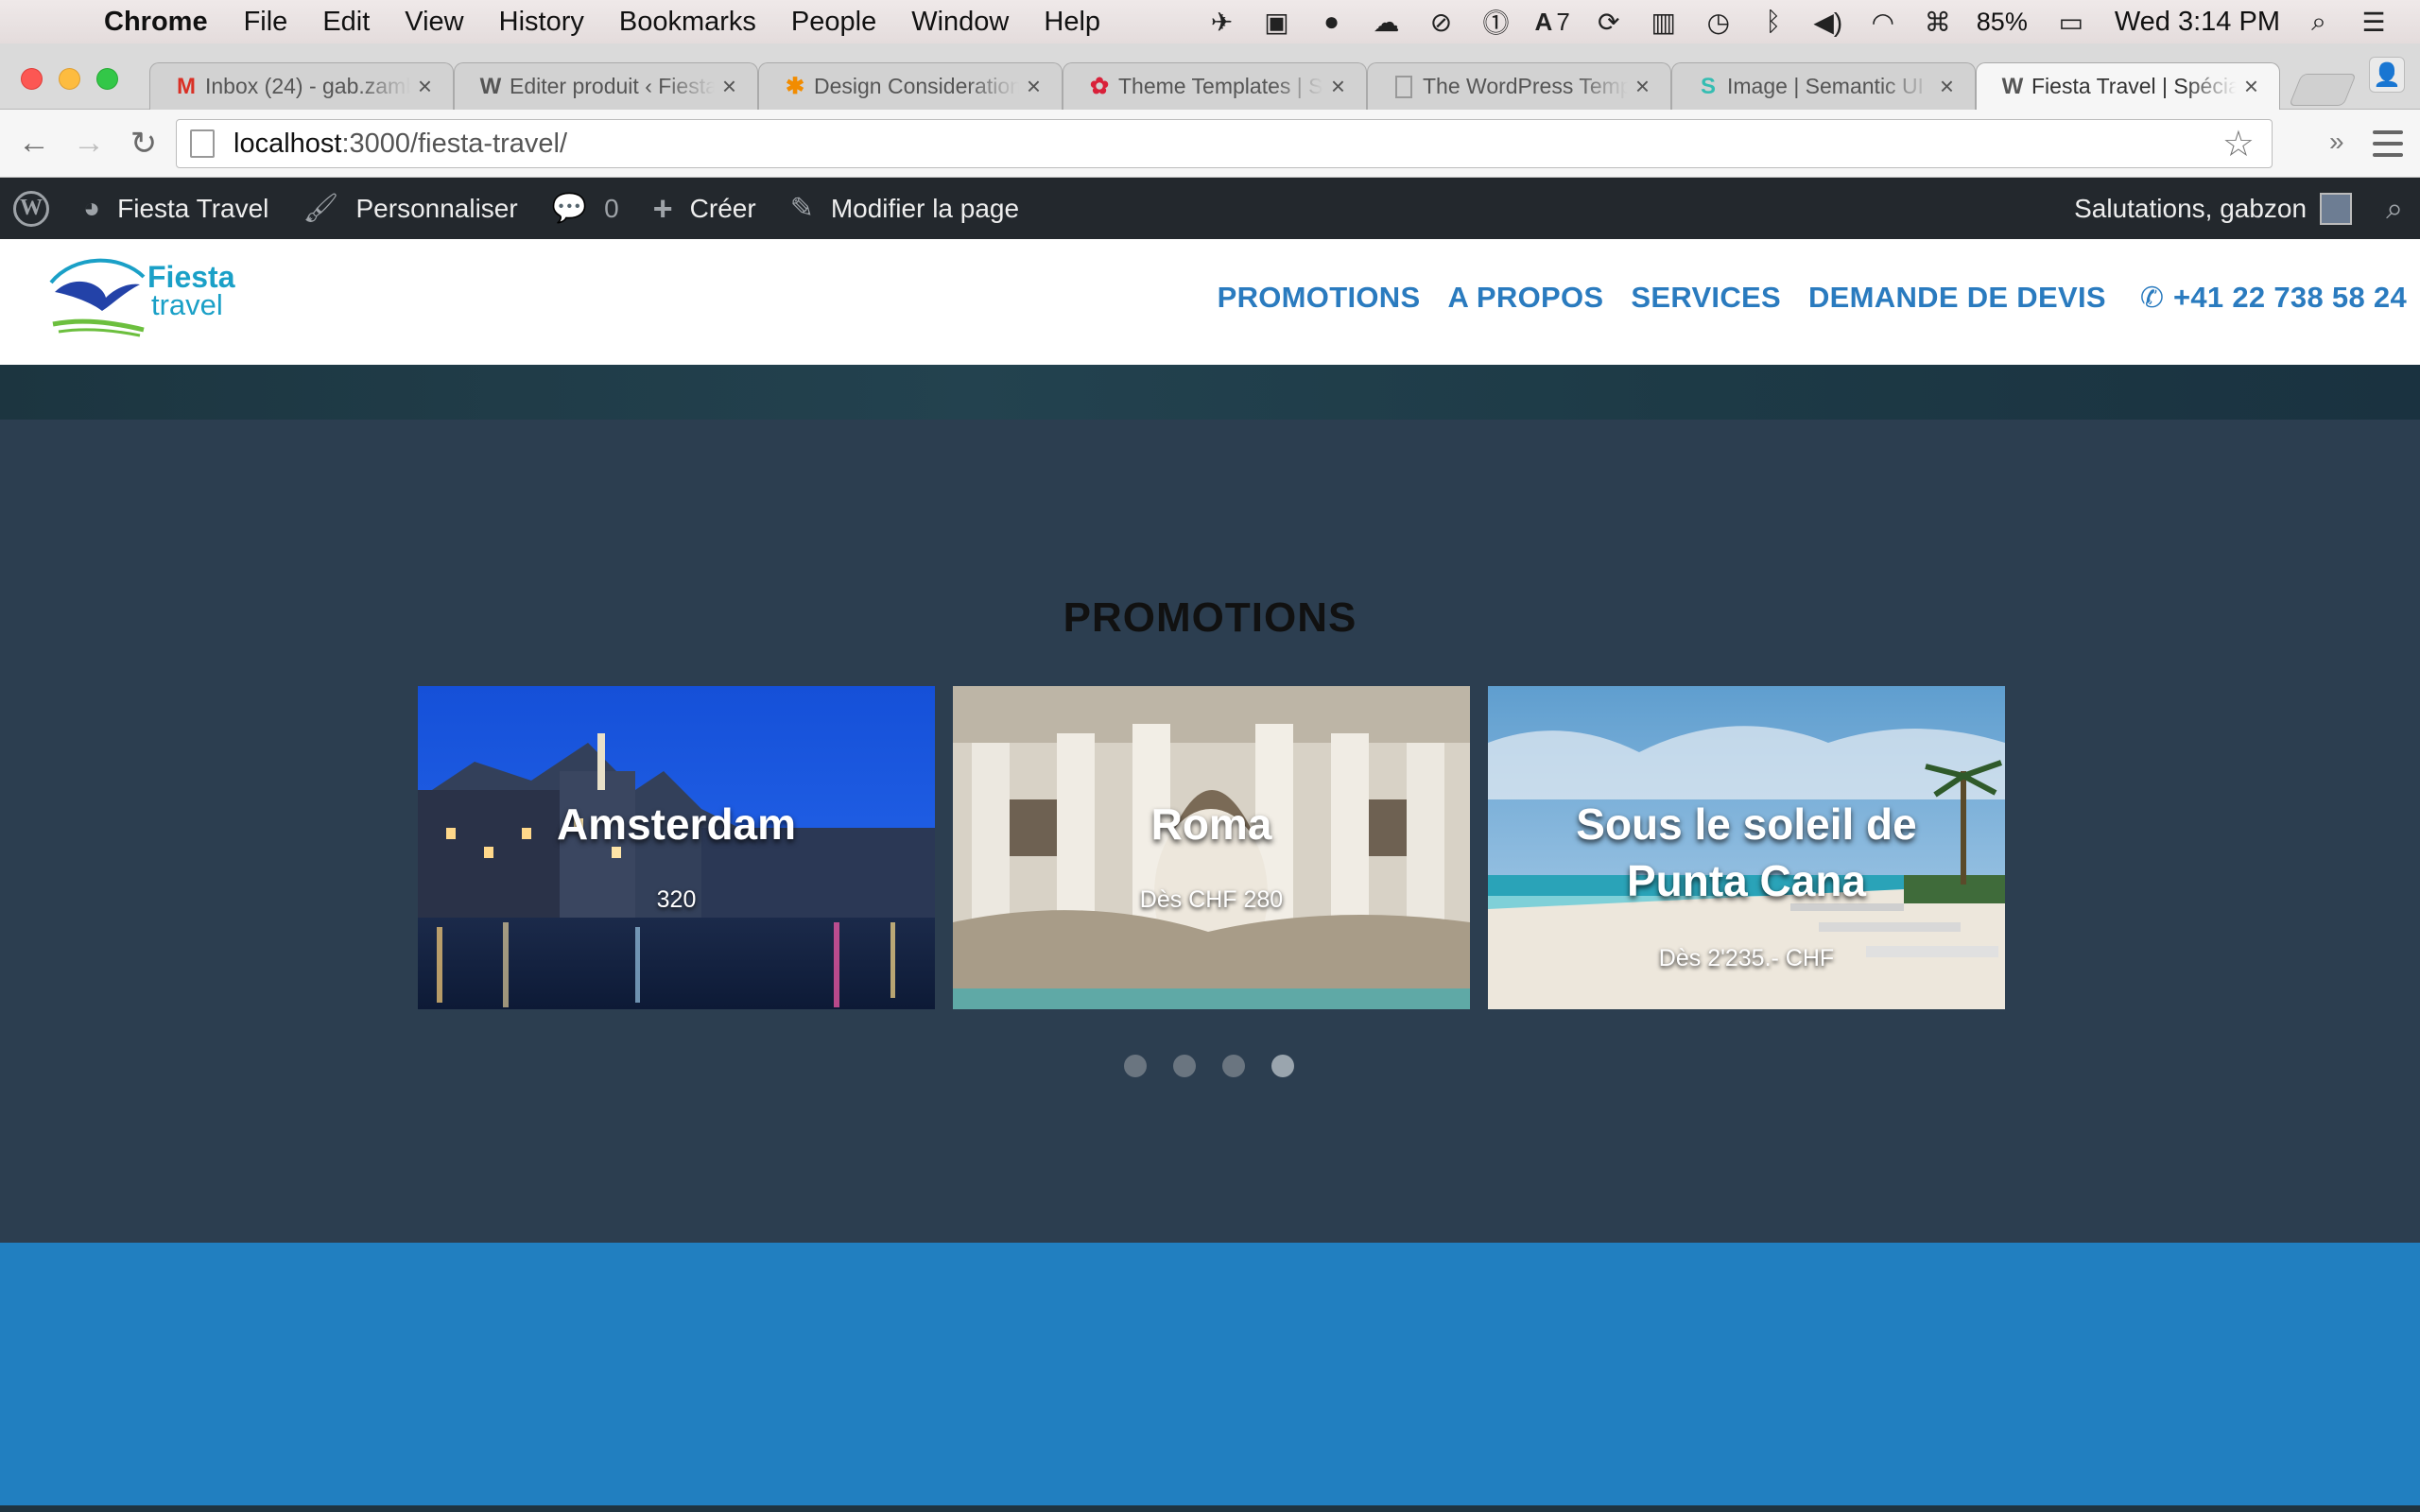 This screenshot has height=1512, width=2420. Describe the element at coordinates (585, 208) in the screenshot. I see `admin-comments-link: 💬 0` at that location.